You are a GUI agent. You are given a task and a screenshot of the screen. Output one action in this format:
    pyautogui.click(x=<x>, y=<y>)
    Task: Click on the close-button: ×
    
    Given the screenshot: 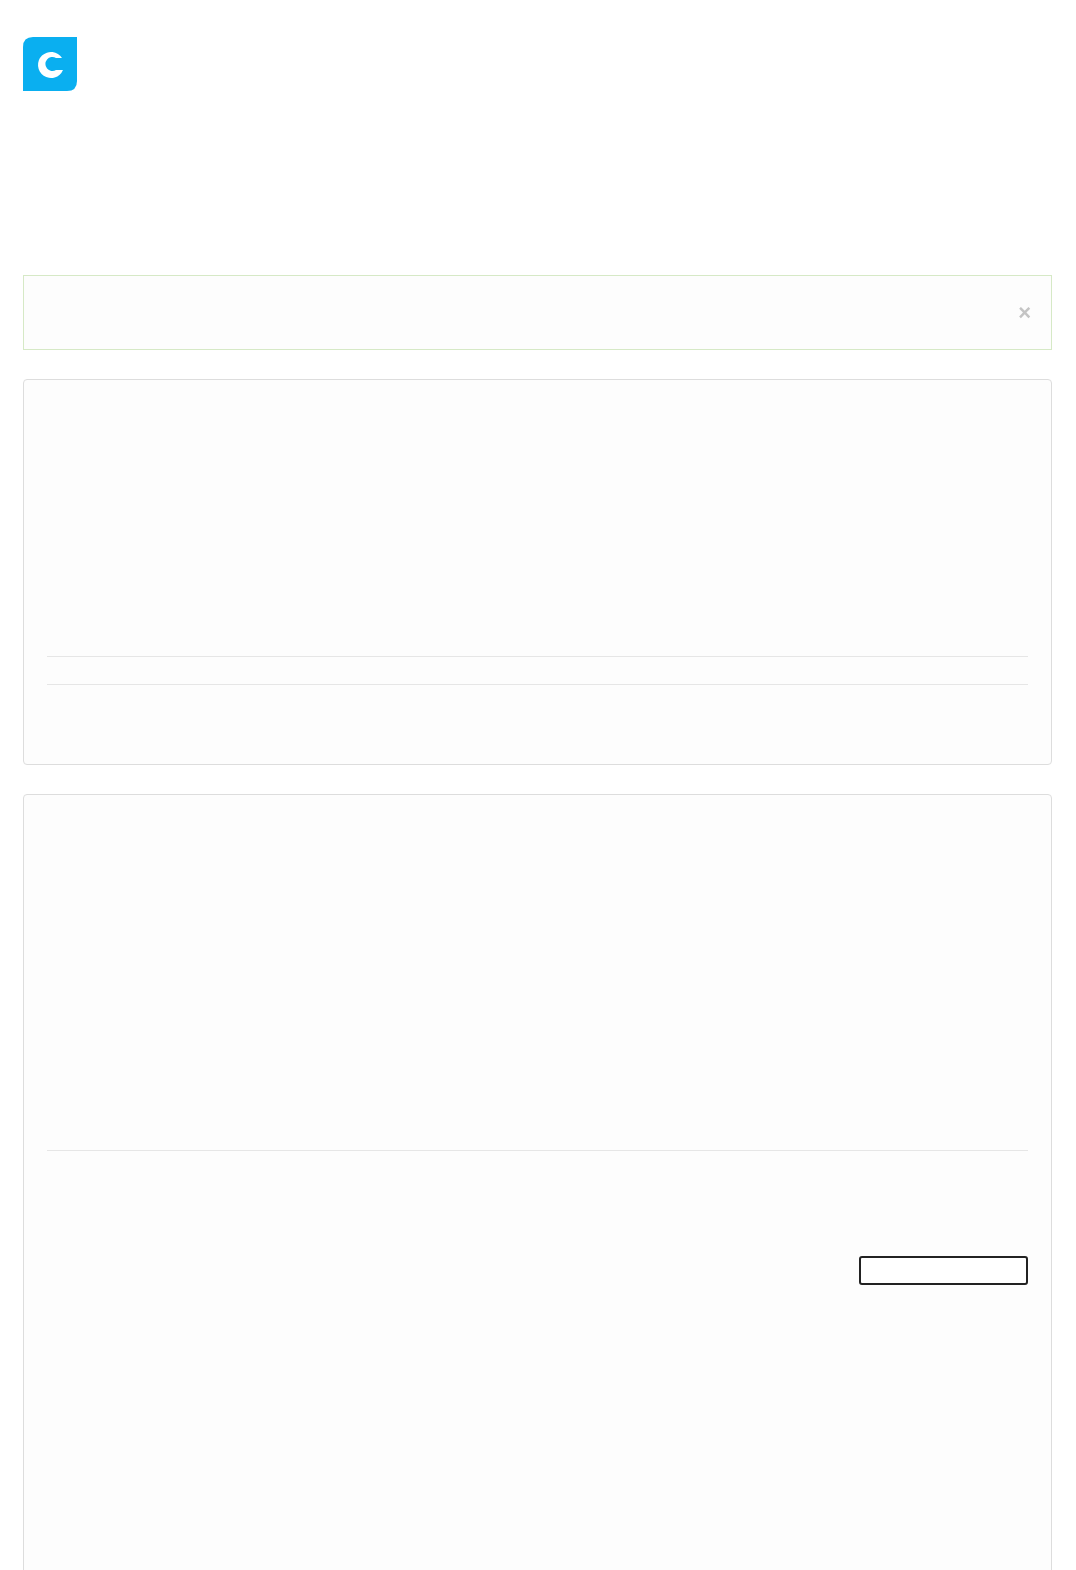 What is the action you would take?
    pyautogui.click(x=1024, y=312)
    